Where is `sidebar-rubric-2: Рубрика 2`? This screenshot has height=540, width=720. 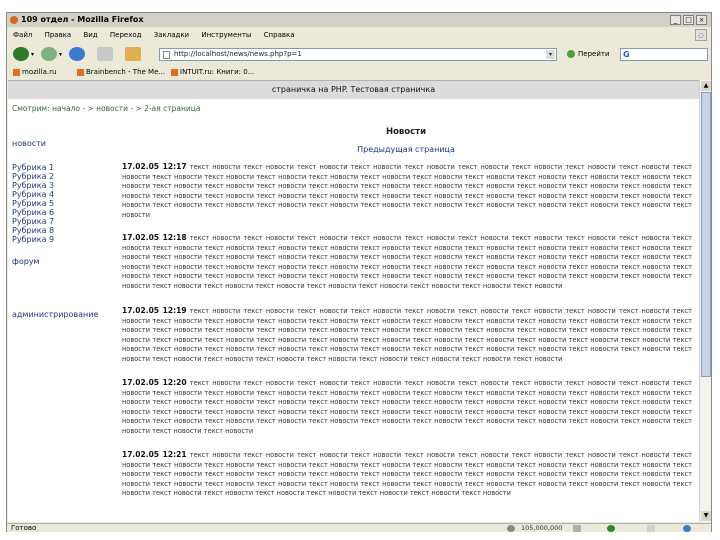 sidebar-rubric-2: Рубрика 2 is located at coordinates (33, 176).